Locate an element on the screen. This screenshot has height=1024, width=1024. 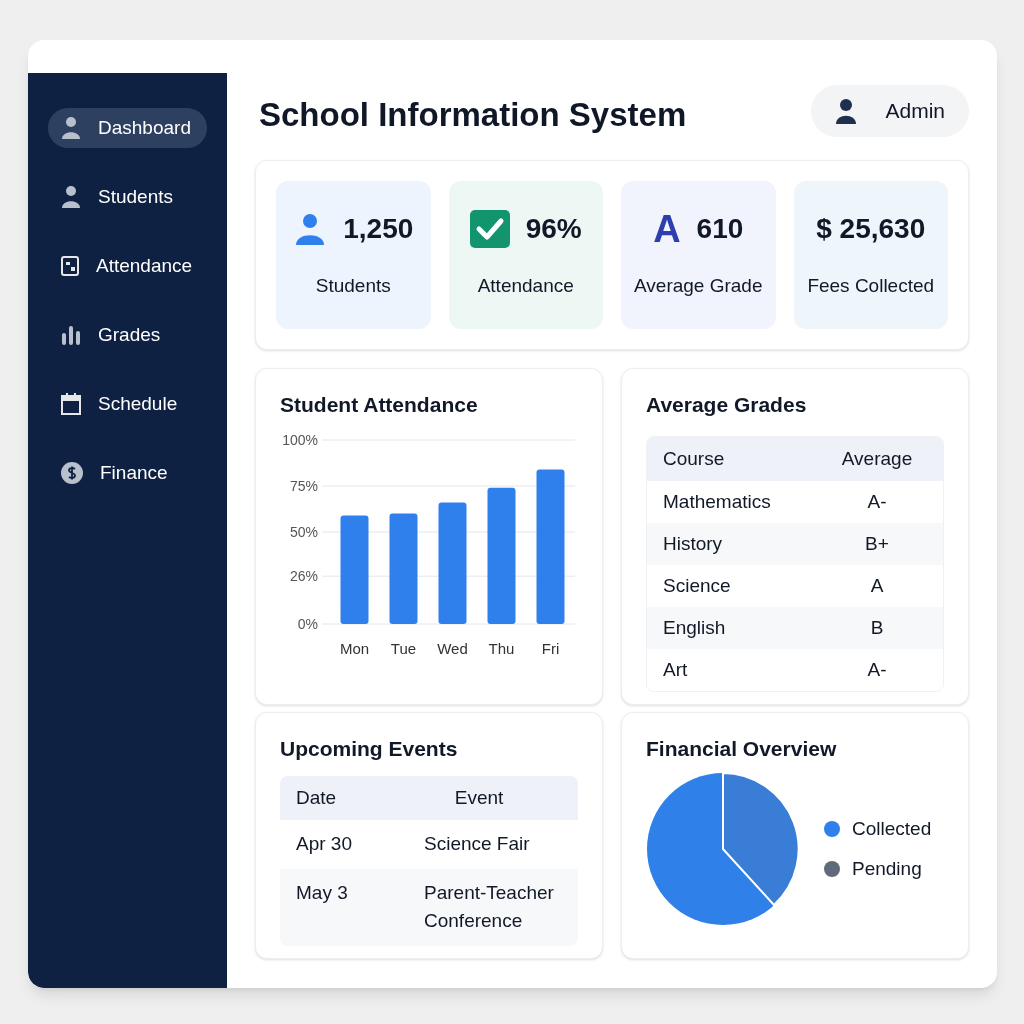
sidebar-item: Grades is located at coordinates (127, 335).